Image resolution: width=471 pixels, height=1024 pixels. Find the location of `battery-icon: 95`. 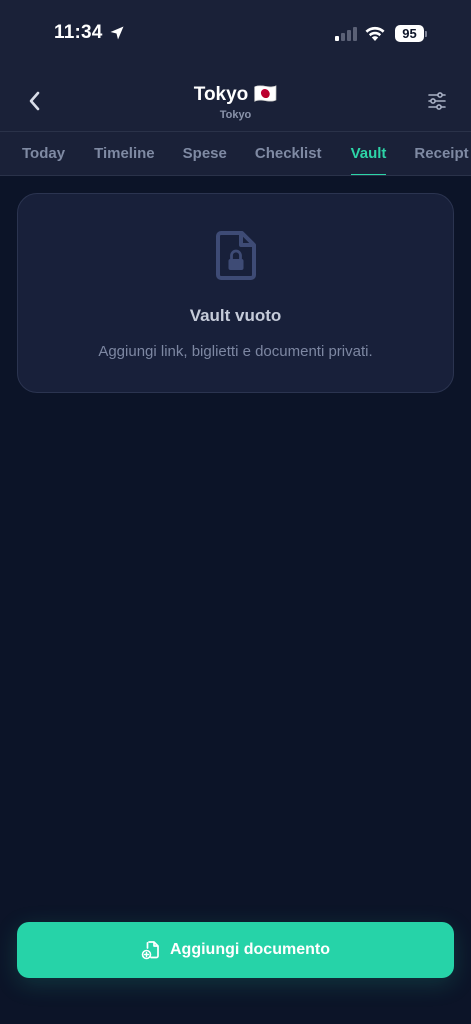

battery-icon: 95 is located at coordinates (411, 33).